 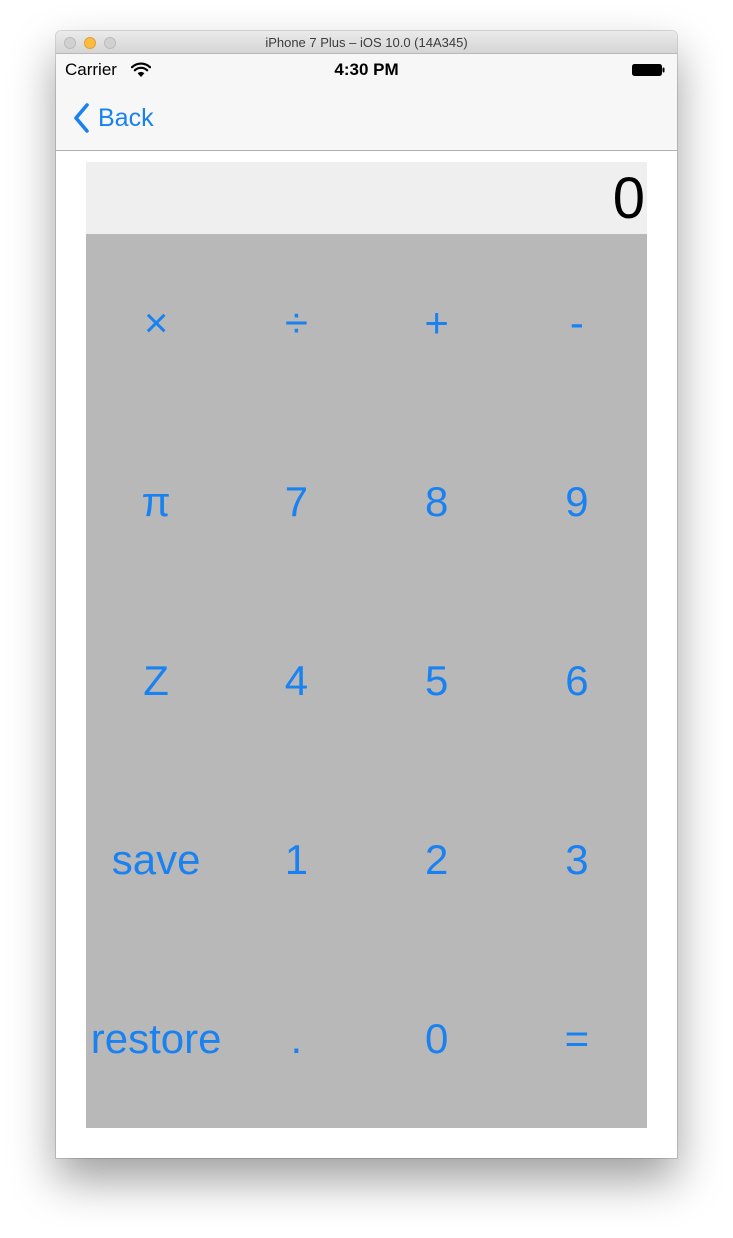 What do you see at coordinates (628, 198) in the screenshot?
I see `display-value: 0` at bounding box center [628, 198].